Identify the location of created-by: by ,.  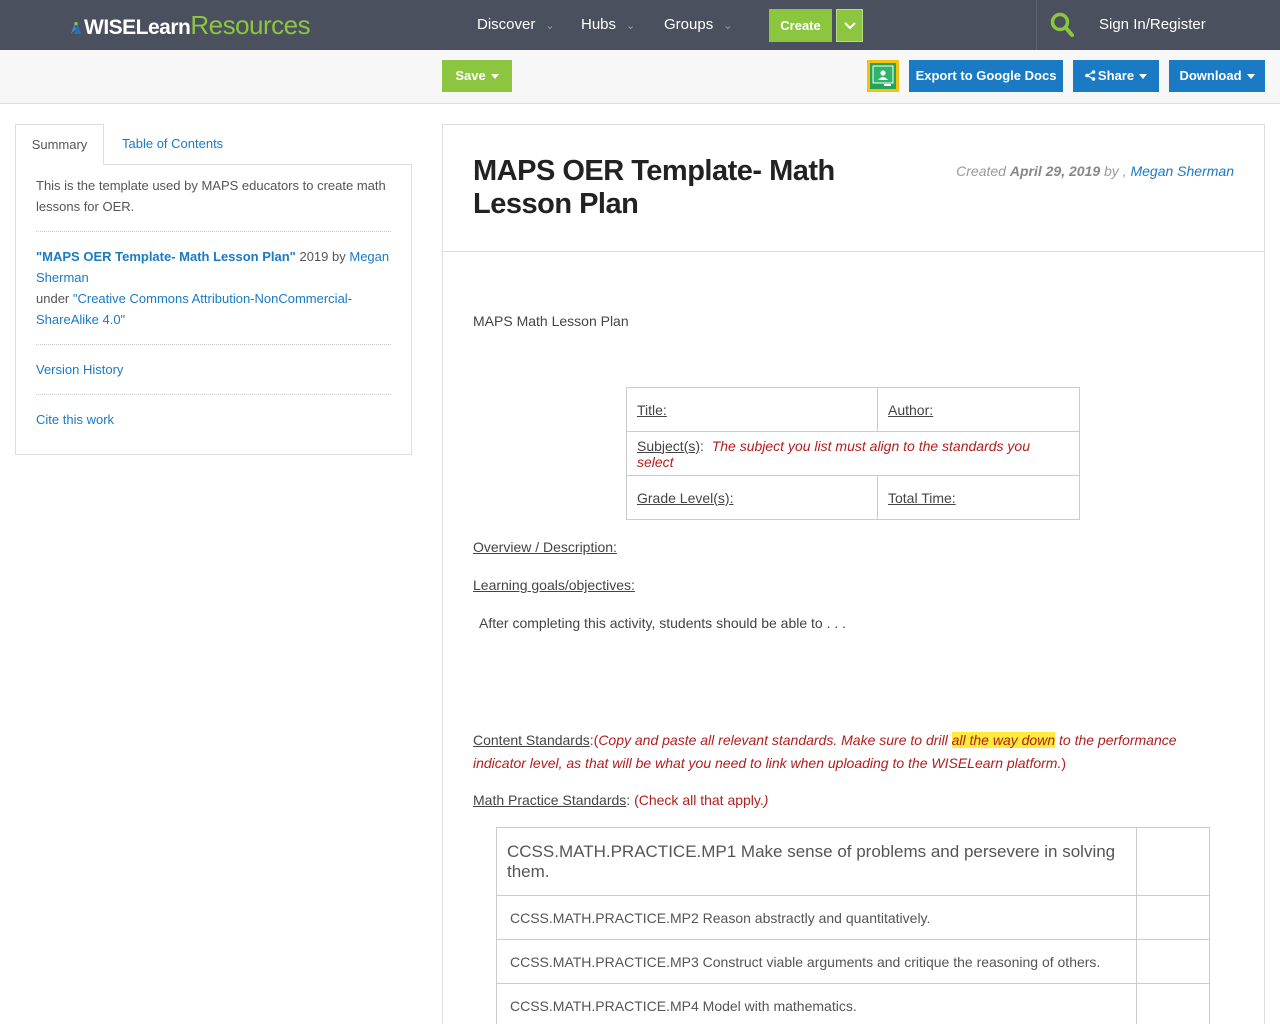
(1115, 171).